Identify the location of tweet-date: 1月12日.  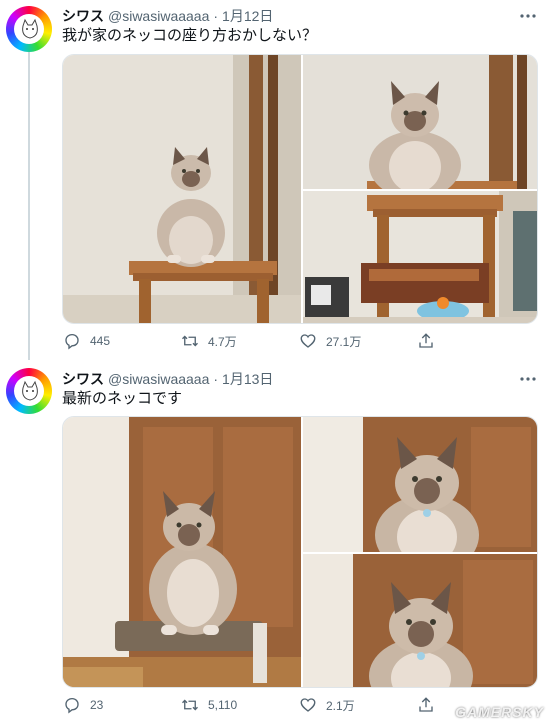
(247, 16).